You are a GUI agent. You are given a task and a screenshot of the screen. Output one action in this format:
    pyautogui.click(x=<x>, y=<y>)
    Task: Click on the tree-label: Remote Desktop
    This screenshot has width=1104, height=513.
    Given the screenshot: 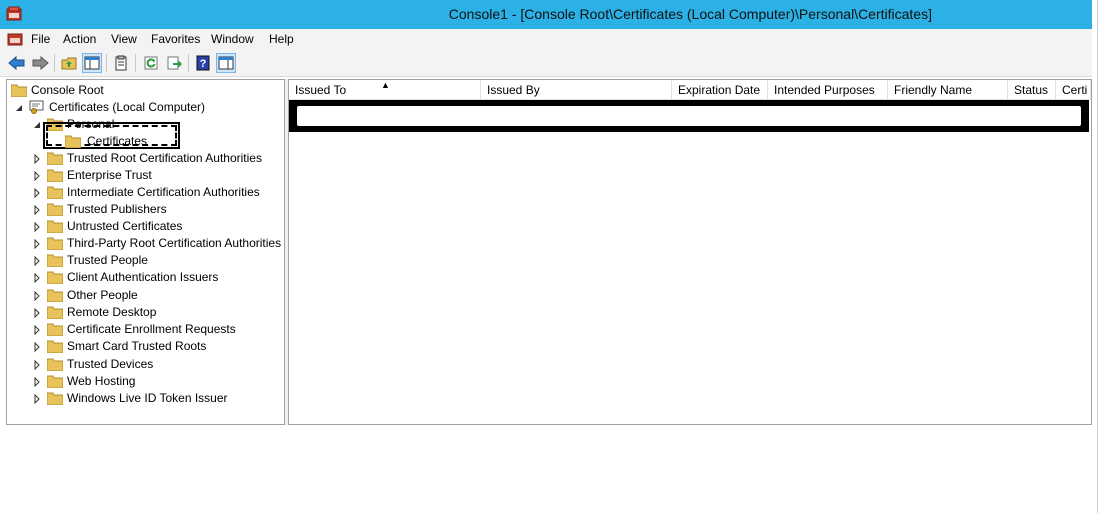 What is the action you would take?
    pyautogui.click(x=112, y=312)
    